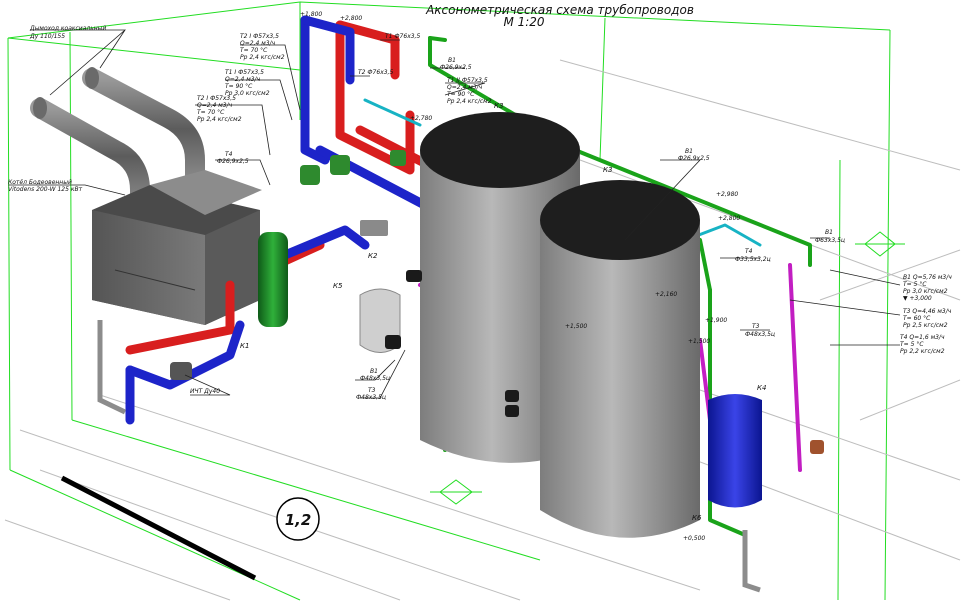 Image resolution: width=964 pixels, height=601 pixels. What do you see at coordinates (244, 346) in the screenshot?
I see `k1-label: К1` at bounding box center [244, 346].